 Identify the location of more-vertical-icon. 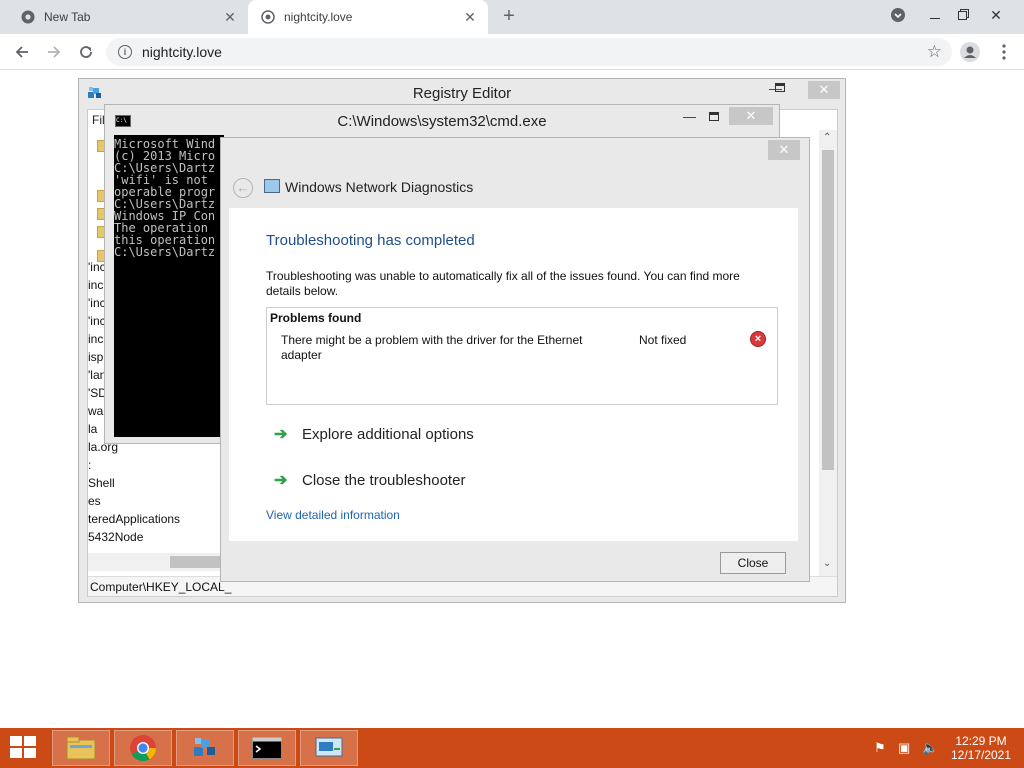
(1004, 52).